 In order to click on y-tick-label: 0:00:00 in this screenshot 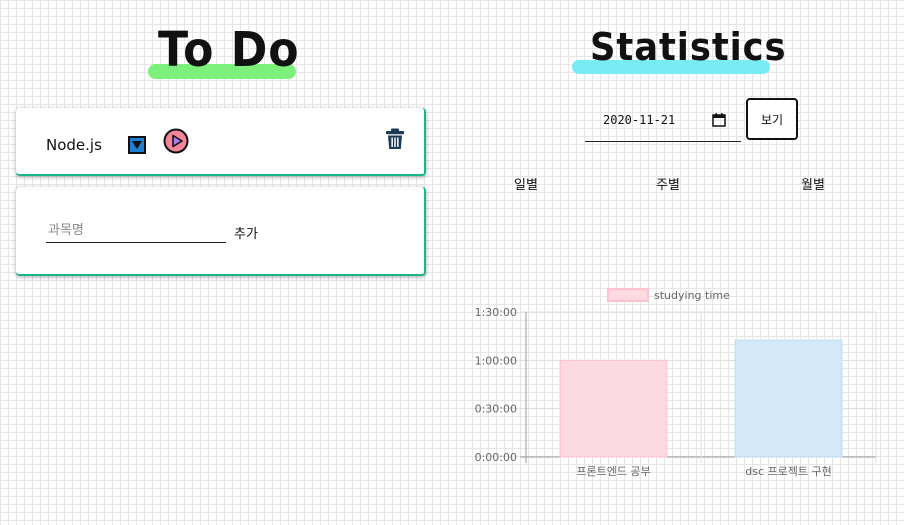, I will do `click(496, 457)`.